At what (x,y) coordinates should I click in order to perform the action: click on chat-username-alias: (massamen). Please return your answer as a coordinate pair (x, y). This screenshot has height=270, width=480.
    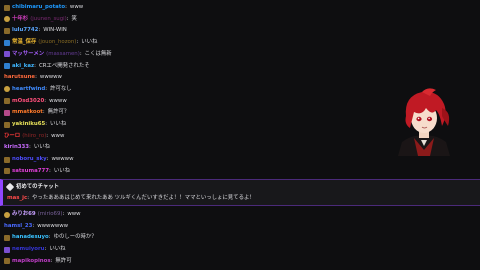
    Looking at the image, I should click on (63, 53).